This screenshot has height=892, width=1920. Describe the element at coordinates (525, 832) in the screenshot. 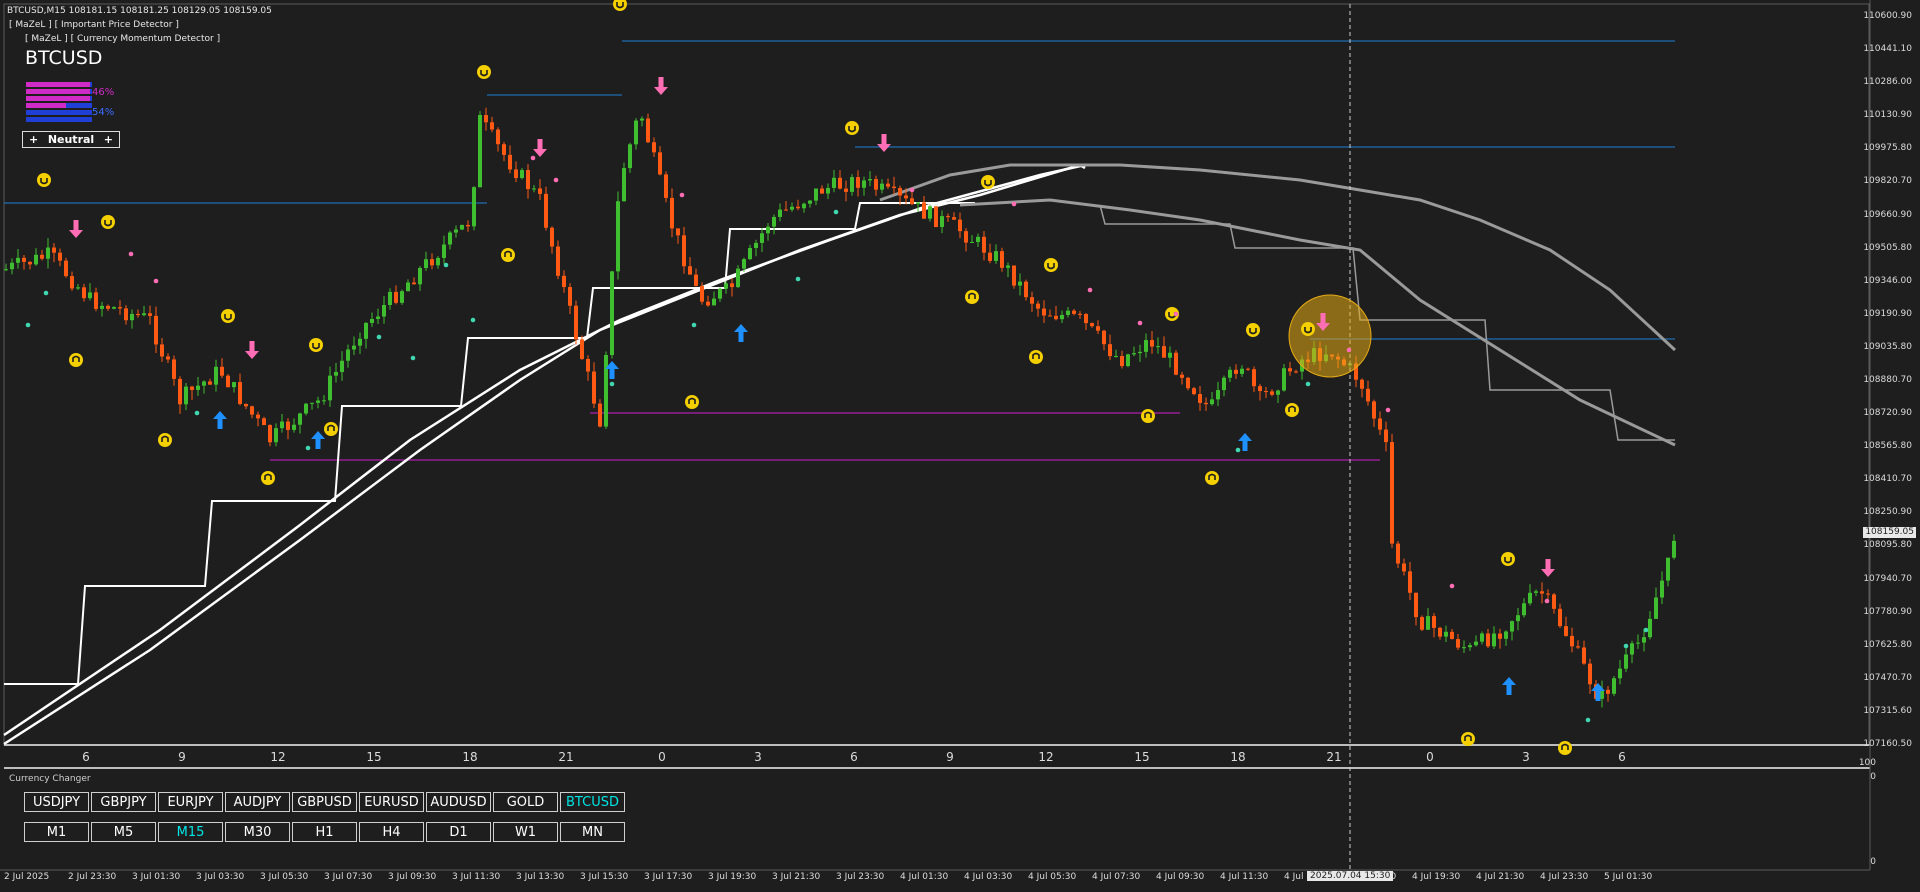

I see `timeframe-button-w1: W1` at that location.